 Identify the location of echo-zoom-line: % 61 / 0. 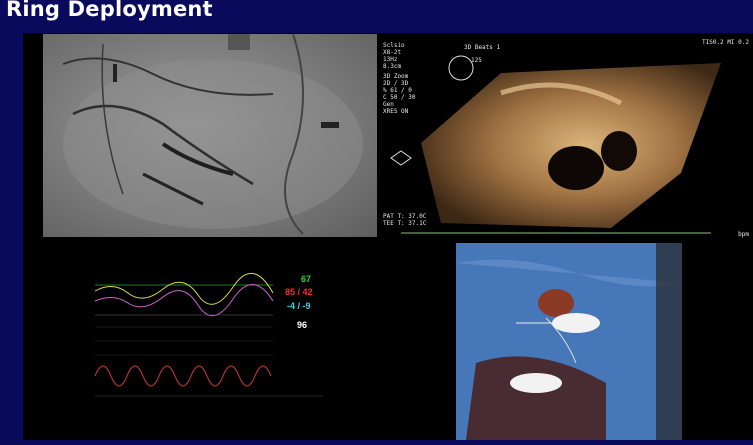
(397, 90).